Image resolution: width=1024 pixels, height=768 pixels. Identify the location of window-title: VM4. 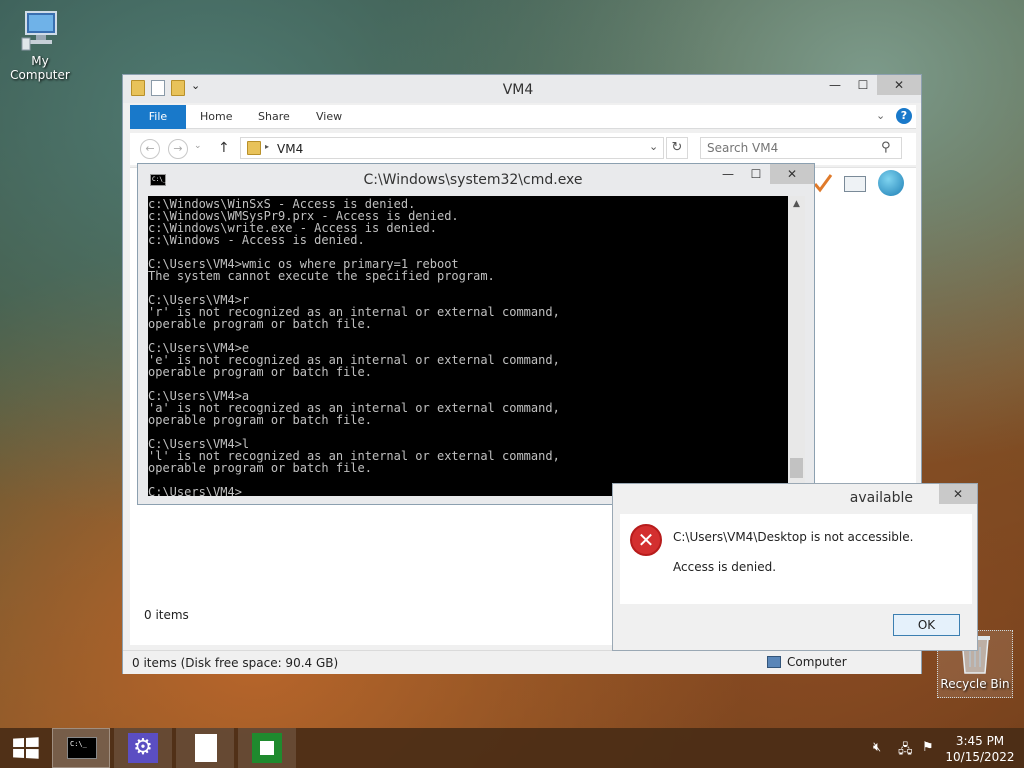
(518, 90).